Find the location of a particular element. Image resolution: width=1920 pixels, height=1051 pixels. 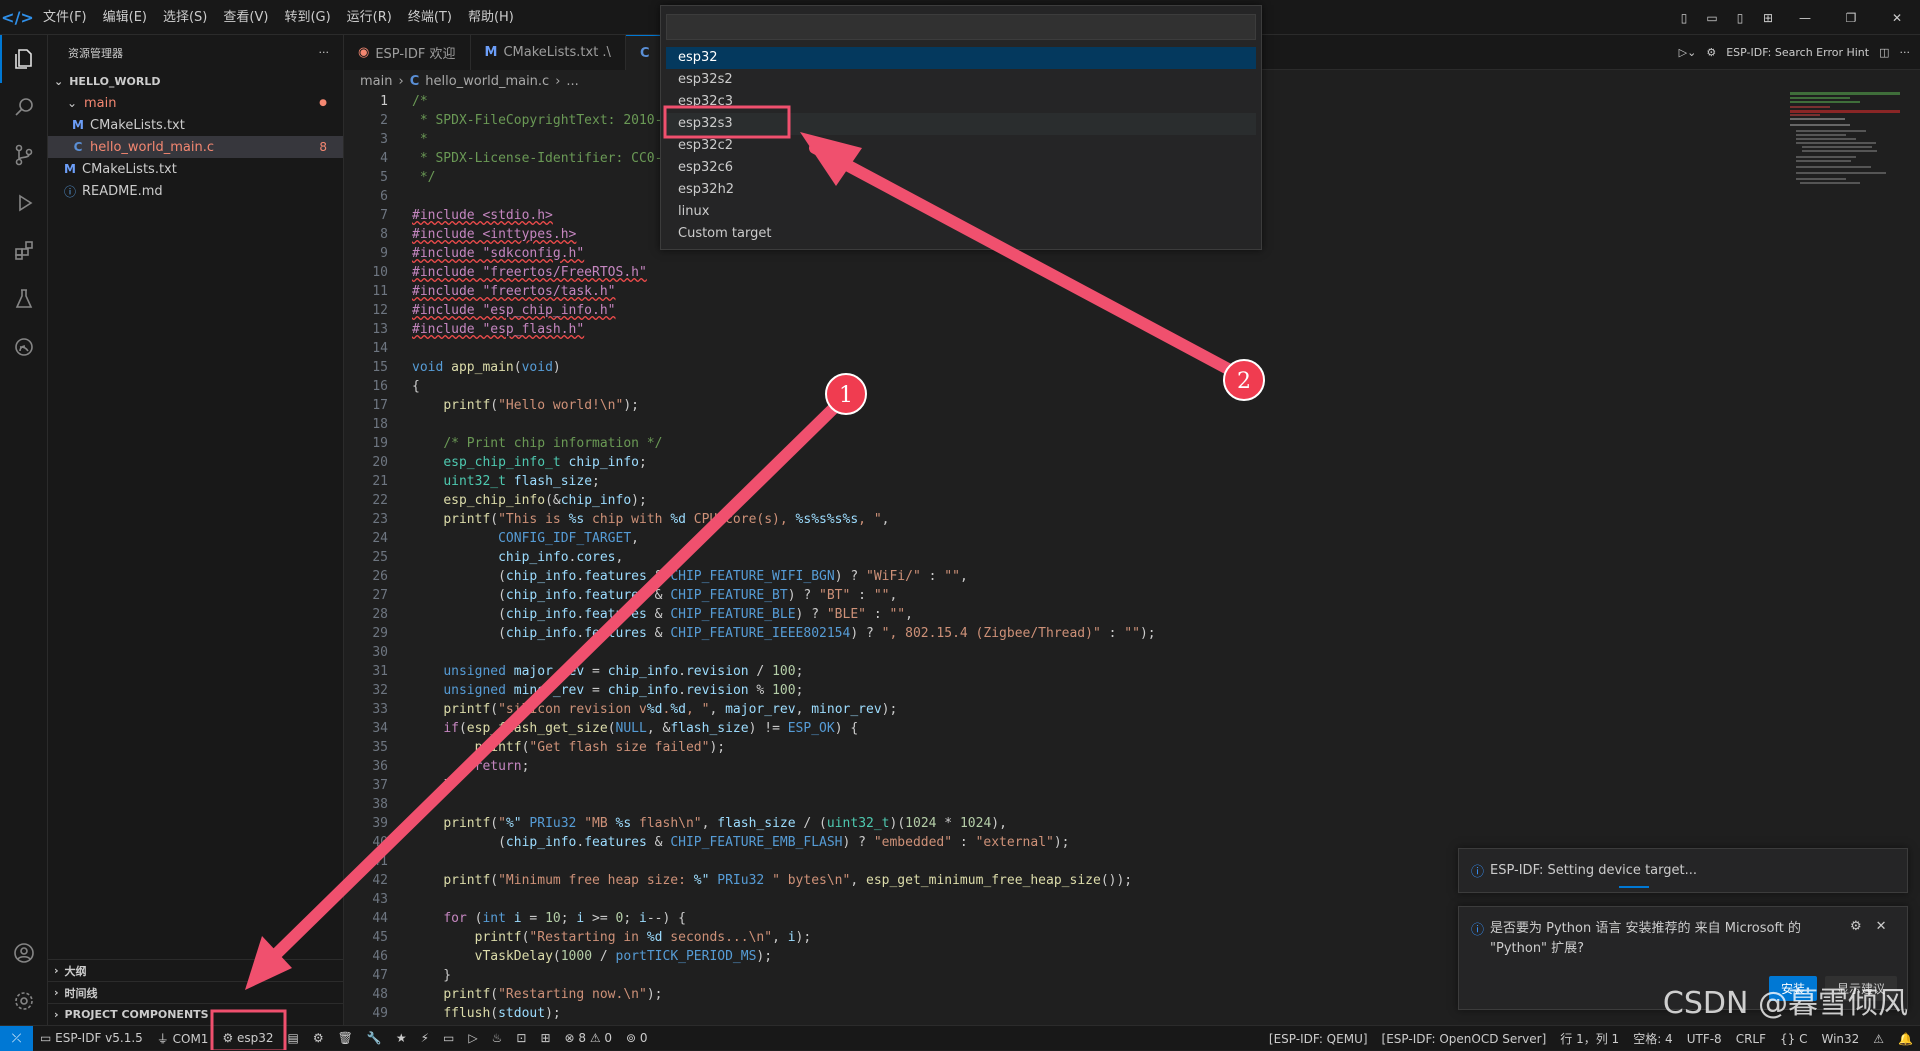

custom-task-icon: ⊞ is located at coordinates (545, 1038).